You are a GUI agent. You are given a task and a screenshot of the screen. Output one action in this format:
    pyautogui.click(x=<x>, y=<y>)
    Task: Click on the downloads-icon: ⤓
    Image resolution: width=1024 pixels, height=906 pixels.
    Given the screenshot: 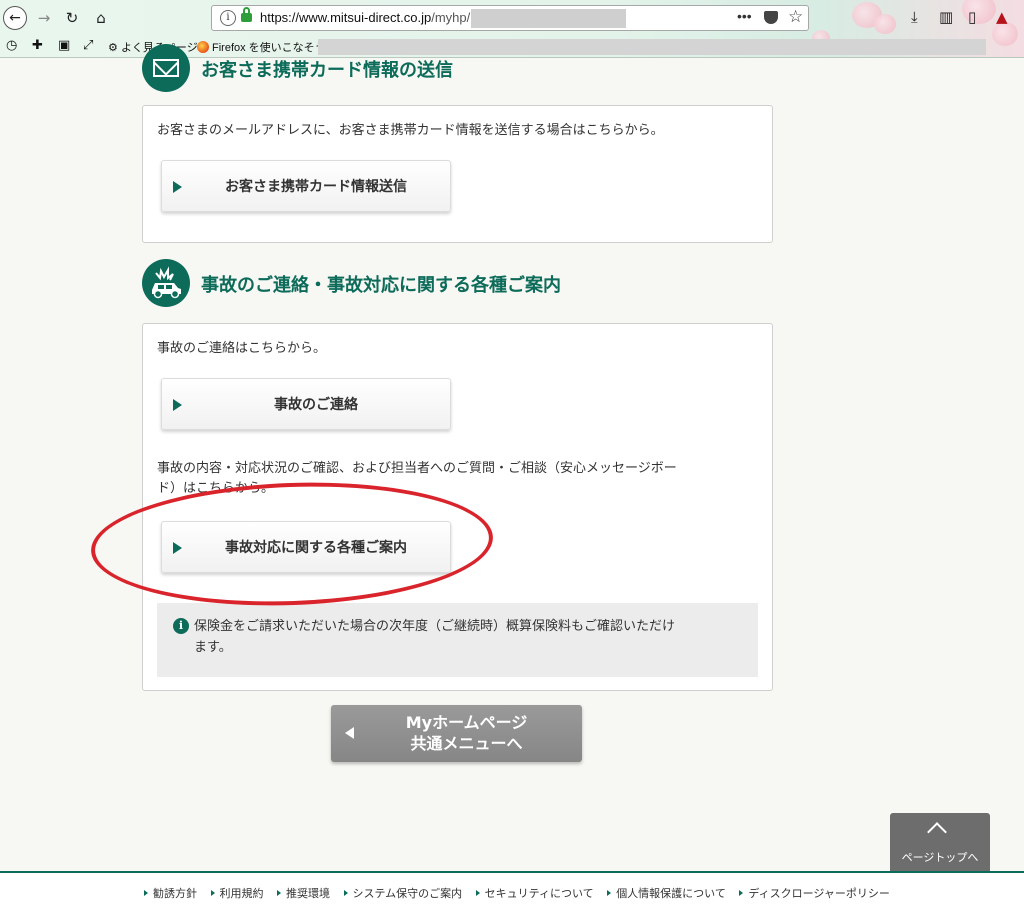 What is the action you would take?
    pyautogui.click(x=914, y=17)
    